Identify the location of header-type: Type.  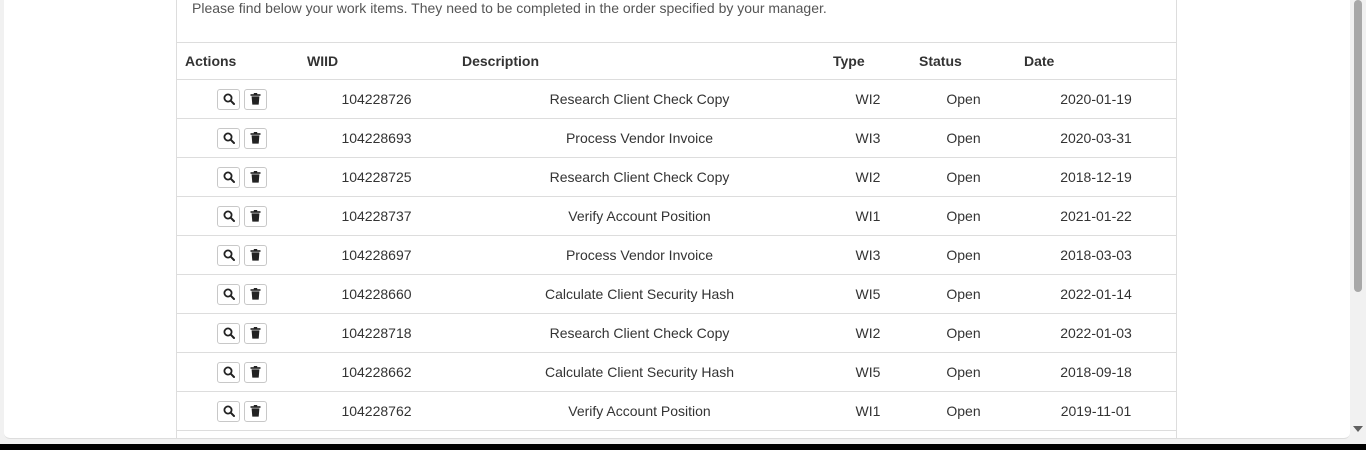
(868, 61).